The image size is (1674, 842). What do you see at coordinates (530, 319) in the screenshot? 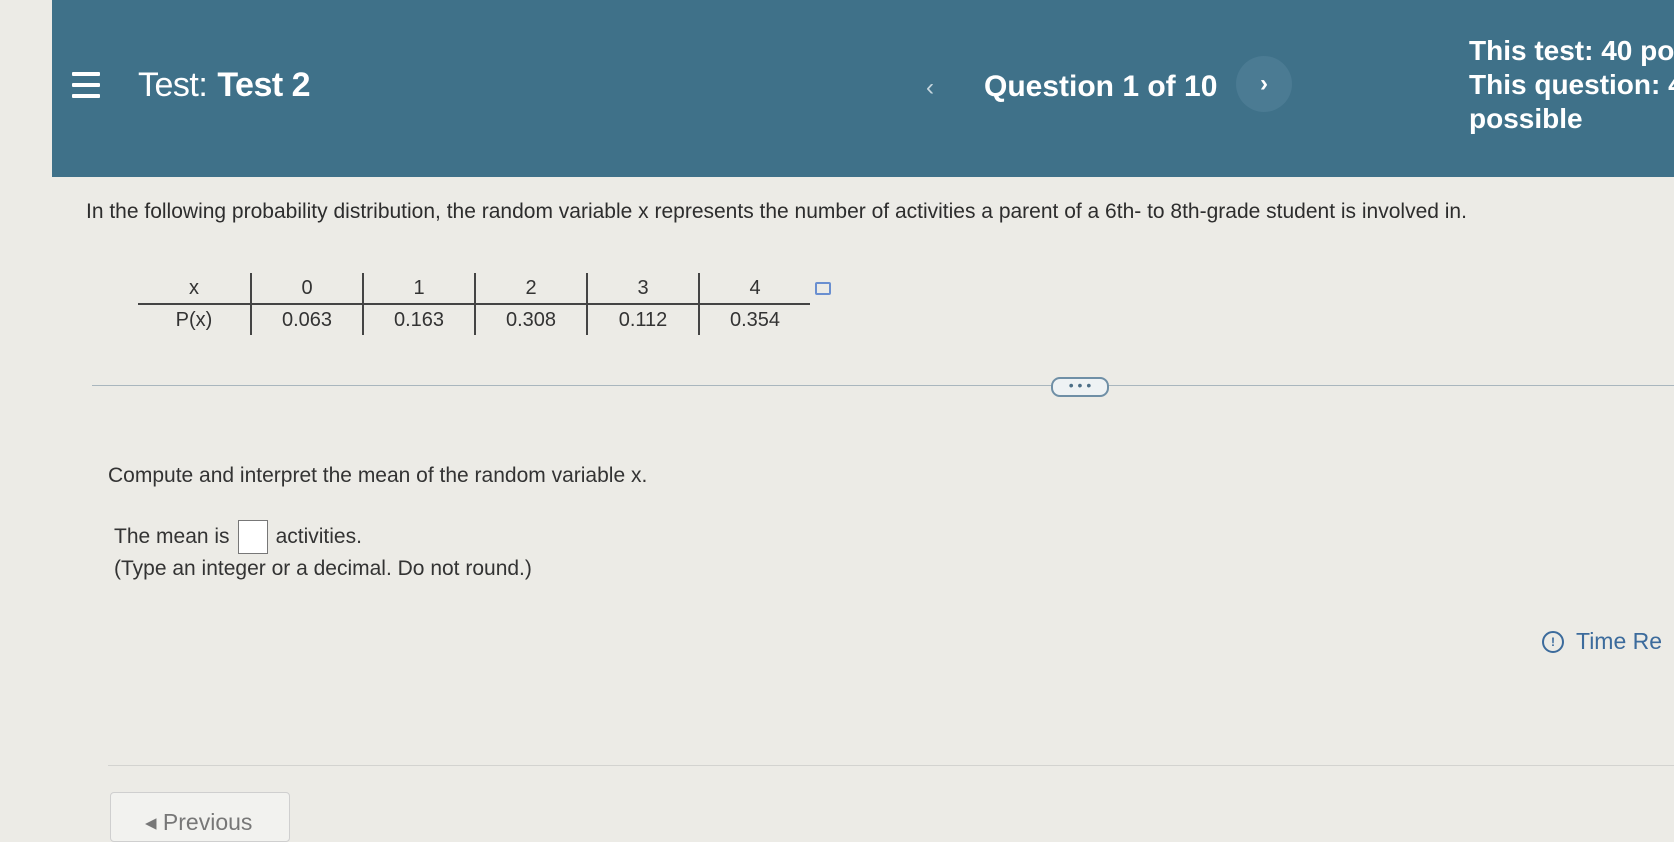
I see `p-value: 0.308` at bounding box center [530, 319].